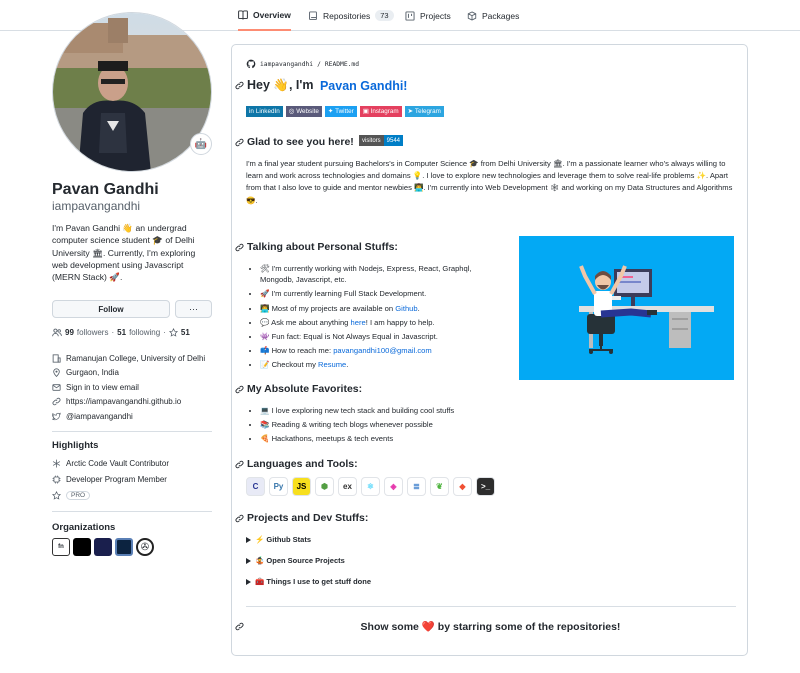 The height and width of the screenshot is (673, 800). I want to click on avatar-photo, so click(132, 92).